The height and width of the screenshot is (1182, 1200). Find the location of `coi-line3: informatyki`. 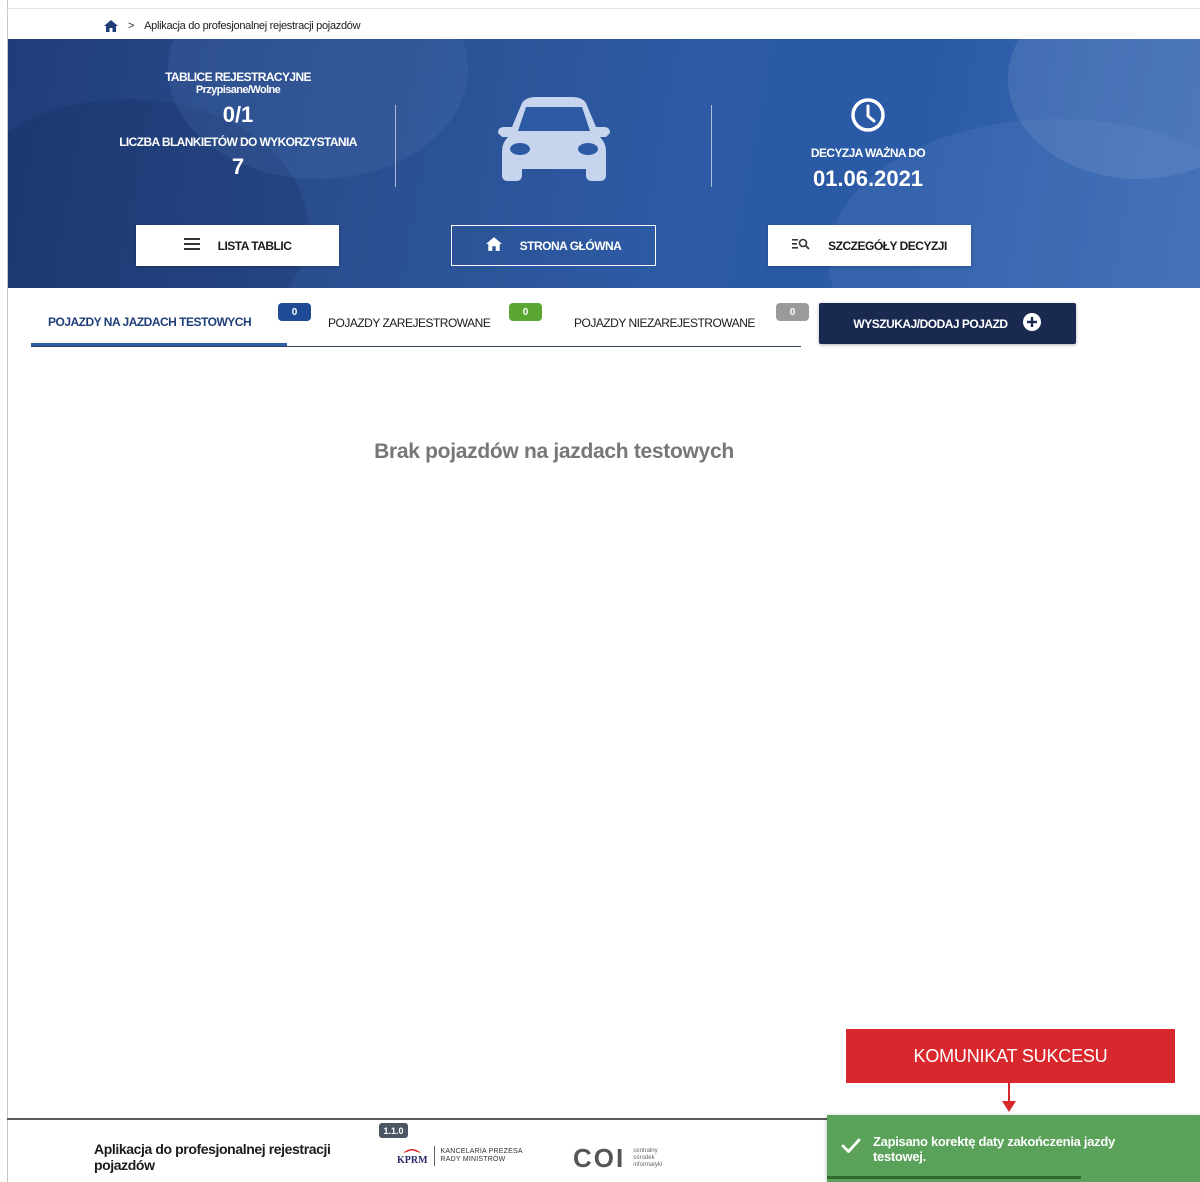

coi-line3: informatyki is located at coordinates (648, 1165).